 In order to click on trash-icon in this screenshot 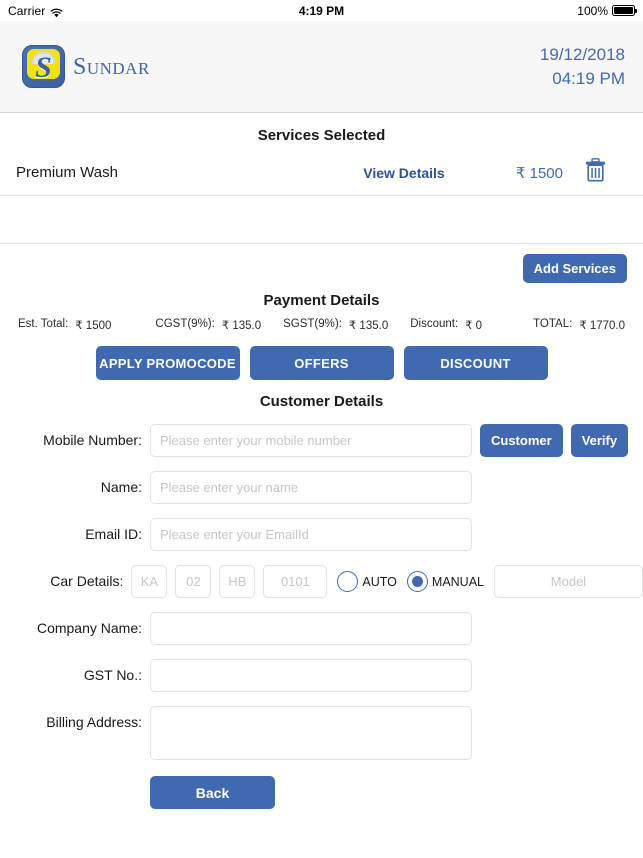, I will do `click(595, 172)`.